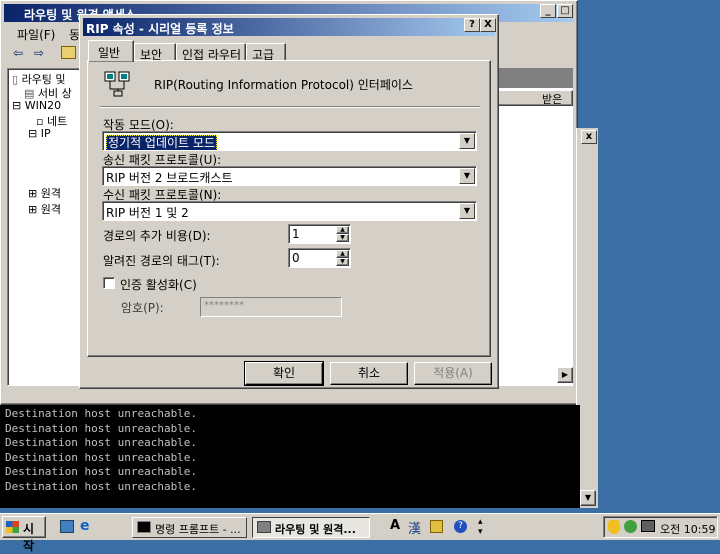 Image resolution: width=720 pixels, height=554 pixels. Describe the element at coordinates (296, 234) in the screenshot. I see `cost-value: 1` at that location.